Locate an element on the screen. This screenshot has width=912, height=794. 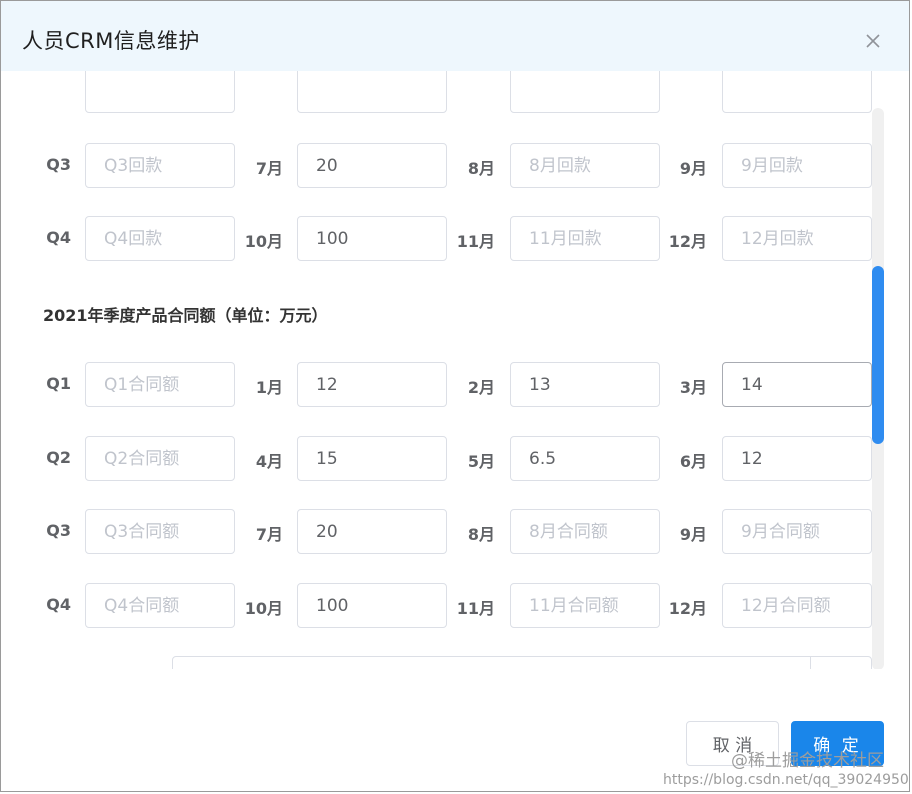
contract-row-q2: Q2 4月 5月 6月 is located at coordinates (441, 459).